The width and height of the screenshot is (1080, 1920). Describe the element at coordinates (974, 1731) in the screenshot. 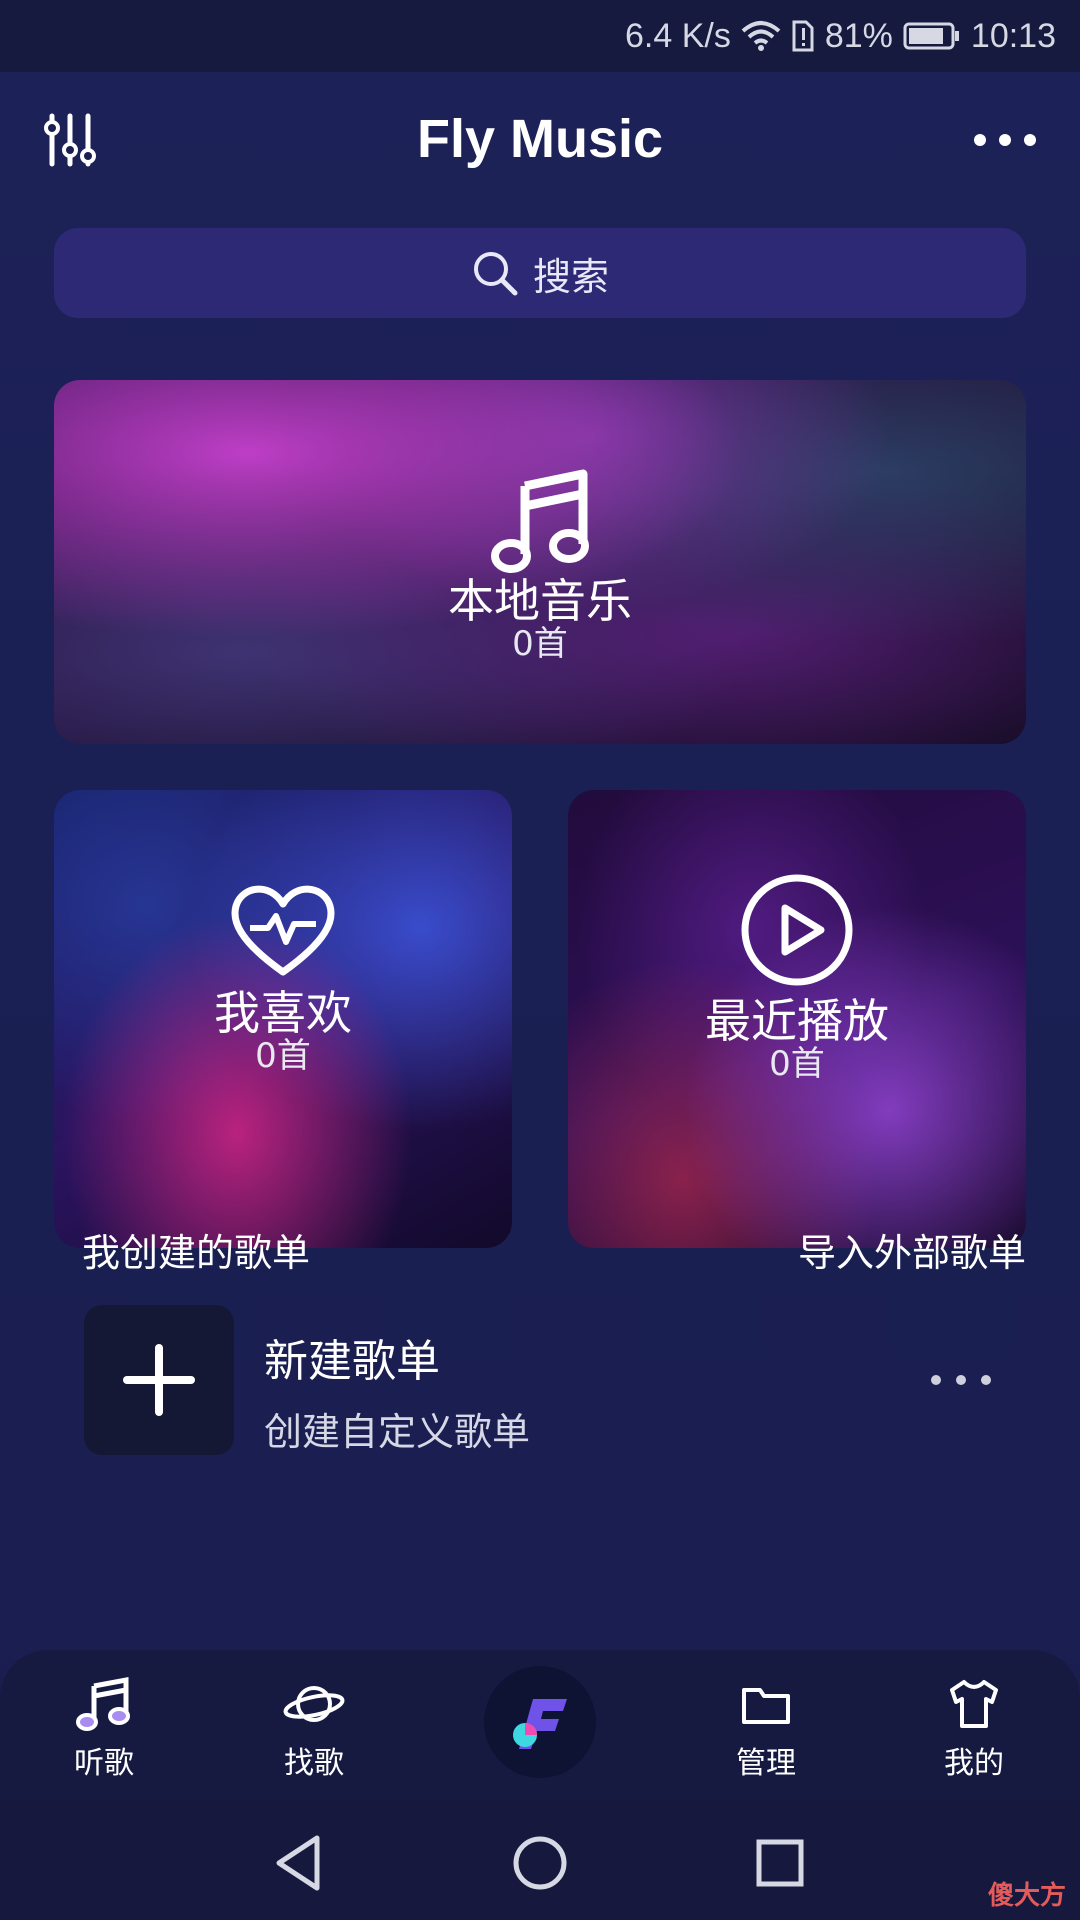

I see `nav-mine: 我的` at that location.